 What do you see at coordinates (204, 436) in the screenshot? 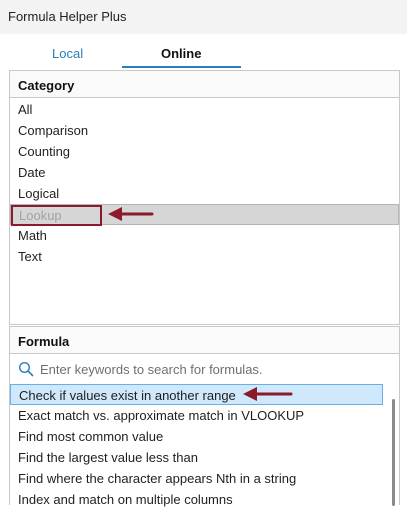
I see `formula-item-most-common-value: Find most common value` at bounding box center [204, 436].